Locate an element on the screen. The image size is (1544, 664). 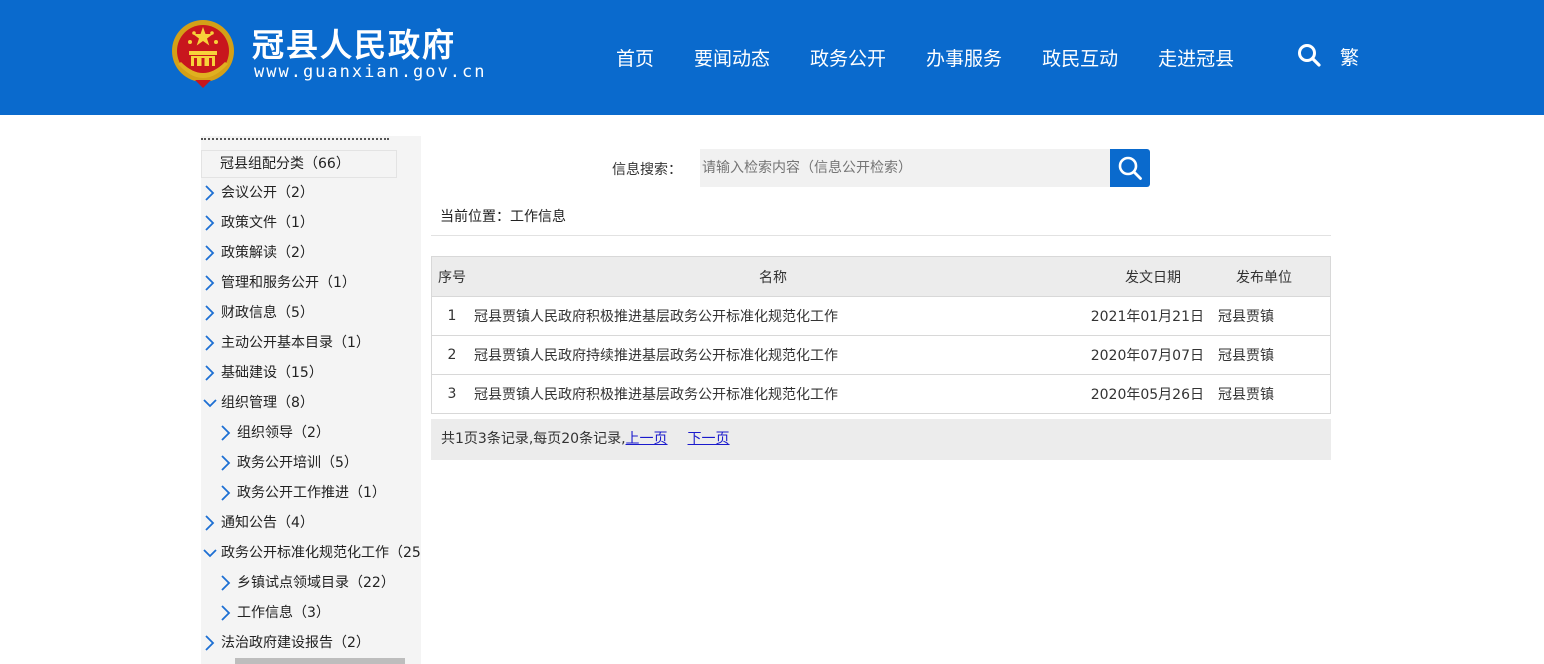
info-search-input is located at coordinates (905, 168).